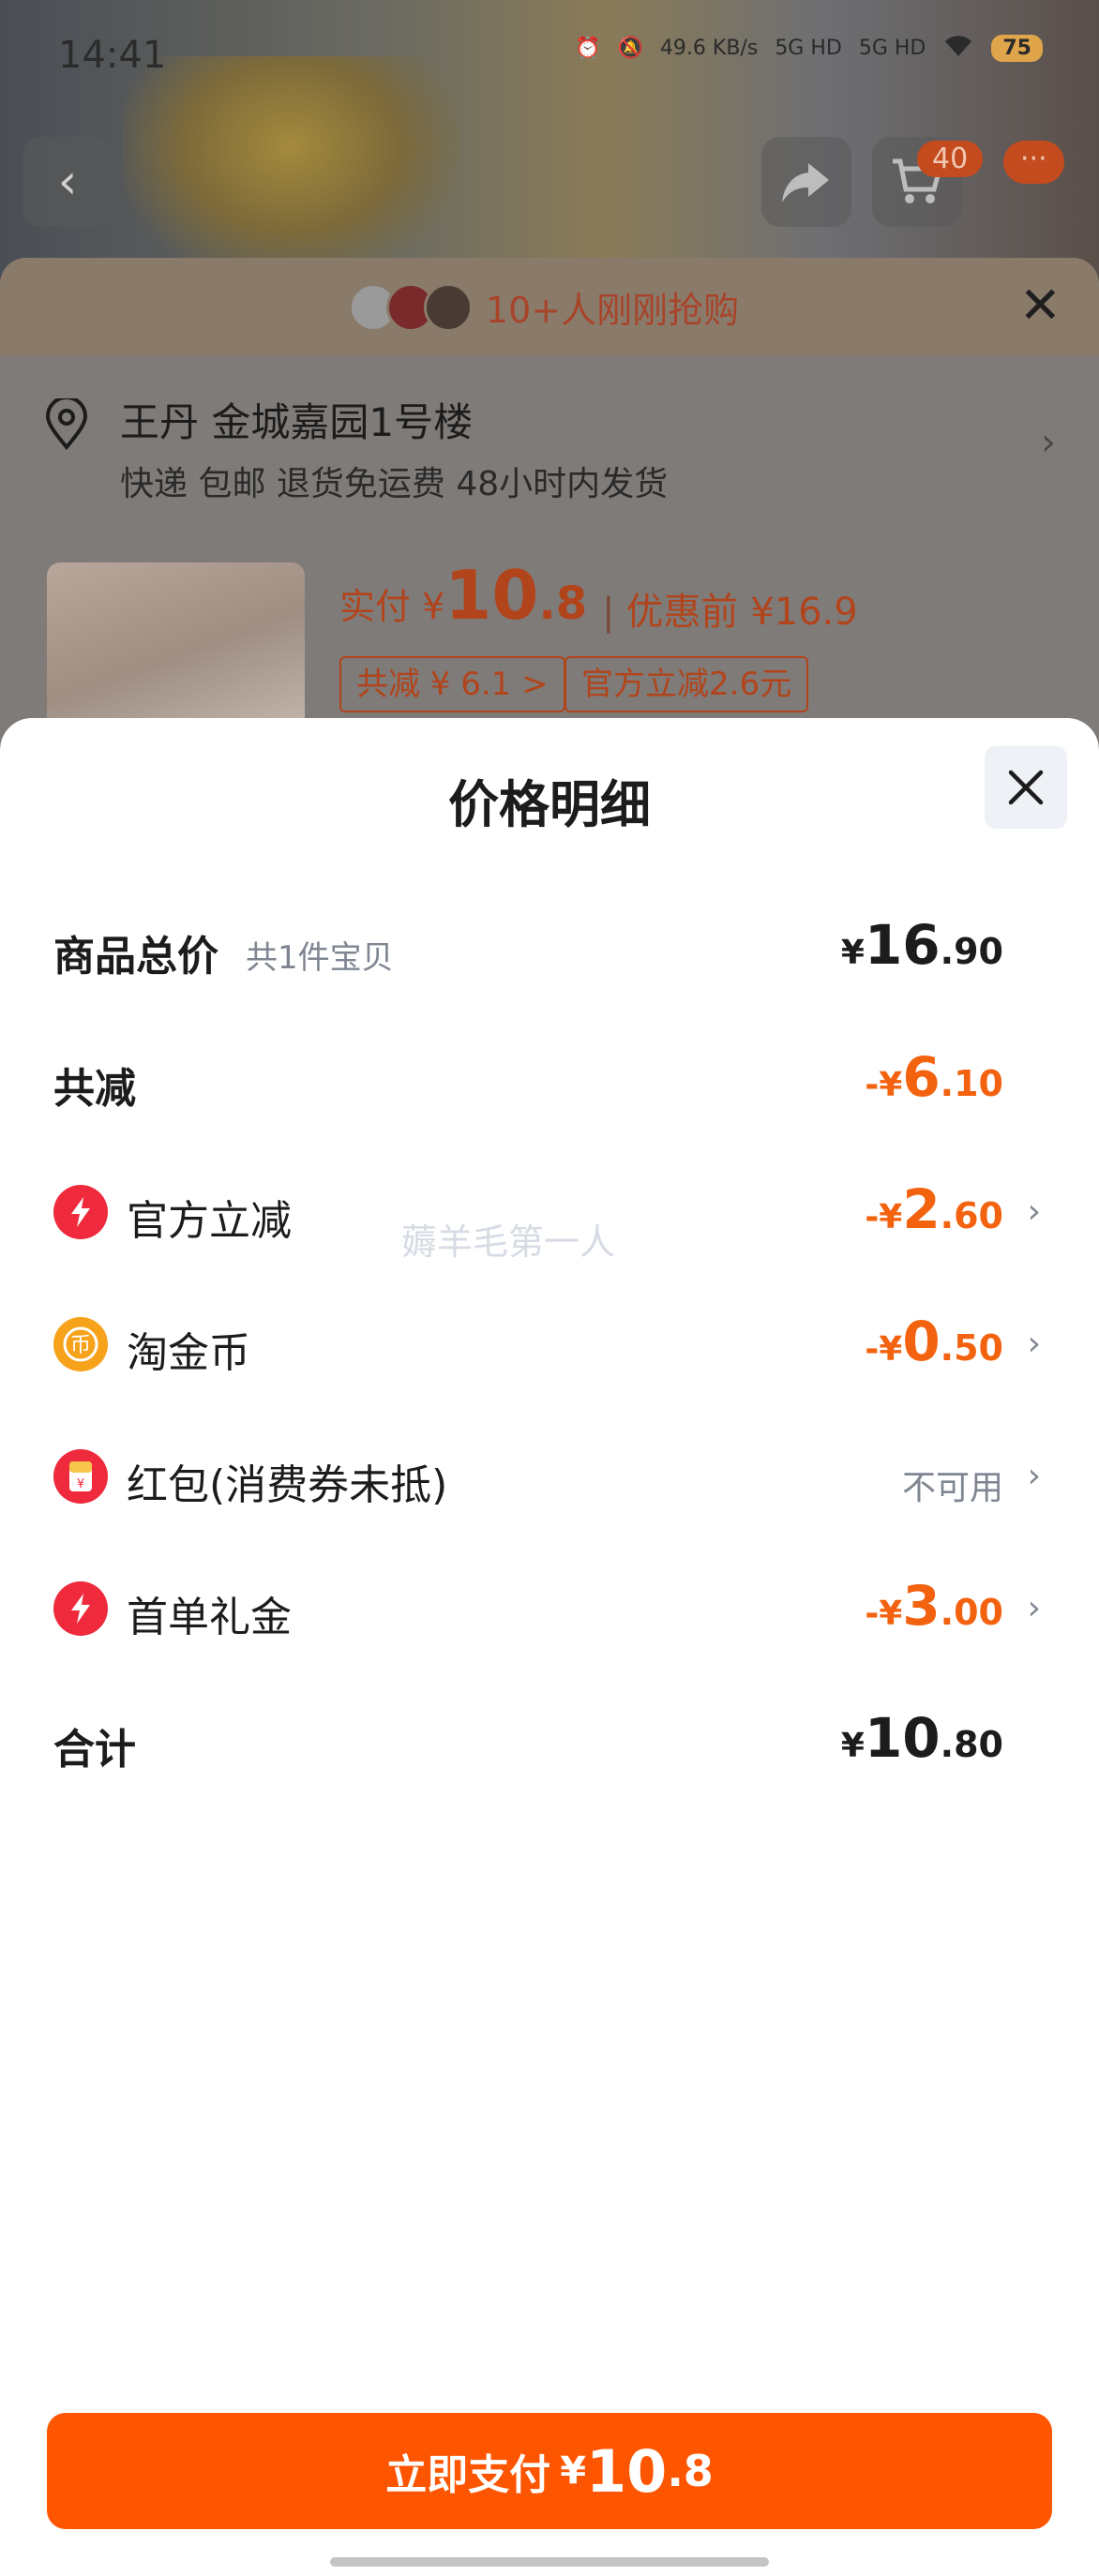 Image resolution: width=1099 pixels, height=2576 pixels. Describe the element at coordinates (297, 422) in the screenshot. I see `address-name: 王丹 金城嘉园1号楼` at that location.